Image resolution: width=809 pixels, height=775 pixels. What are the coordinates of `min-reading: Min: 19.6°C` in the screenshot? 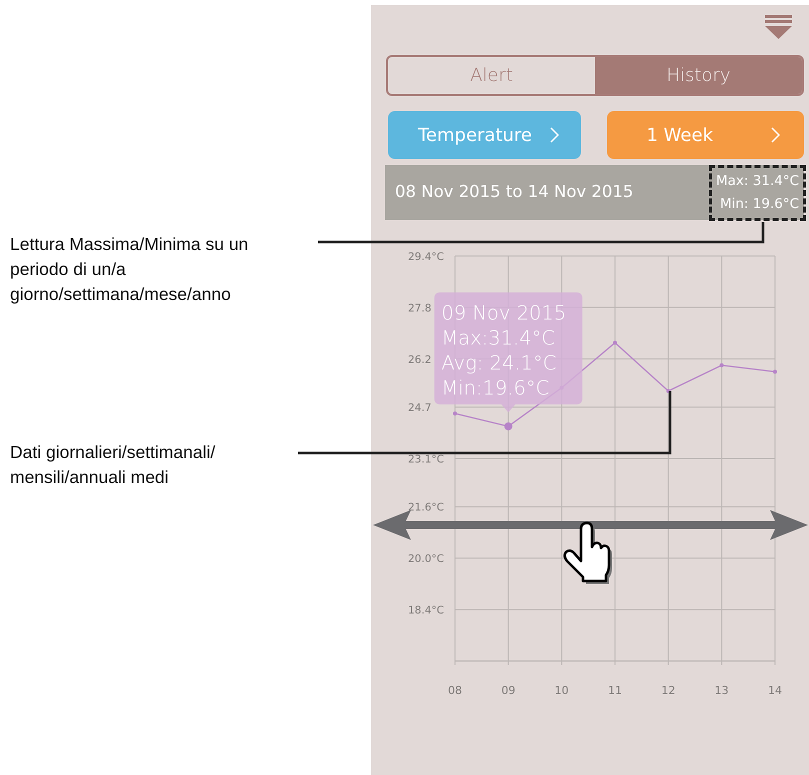 It's located at (759, 204).